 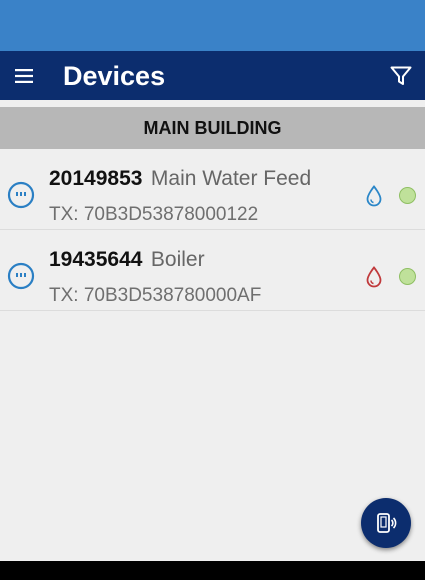 I want to click on nfc-scan-button, so click(x=386, y=523).